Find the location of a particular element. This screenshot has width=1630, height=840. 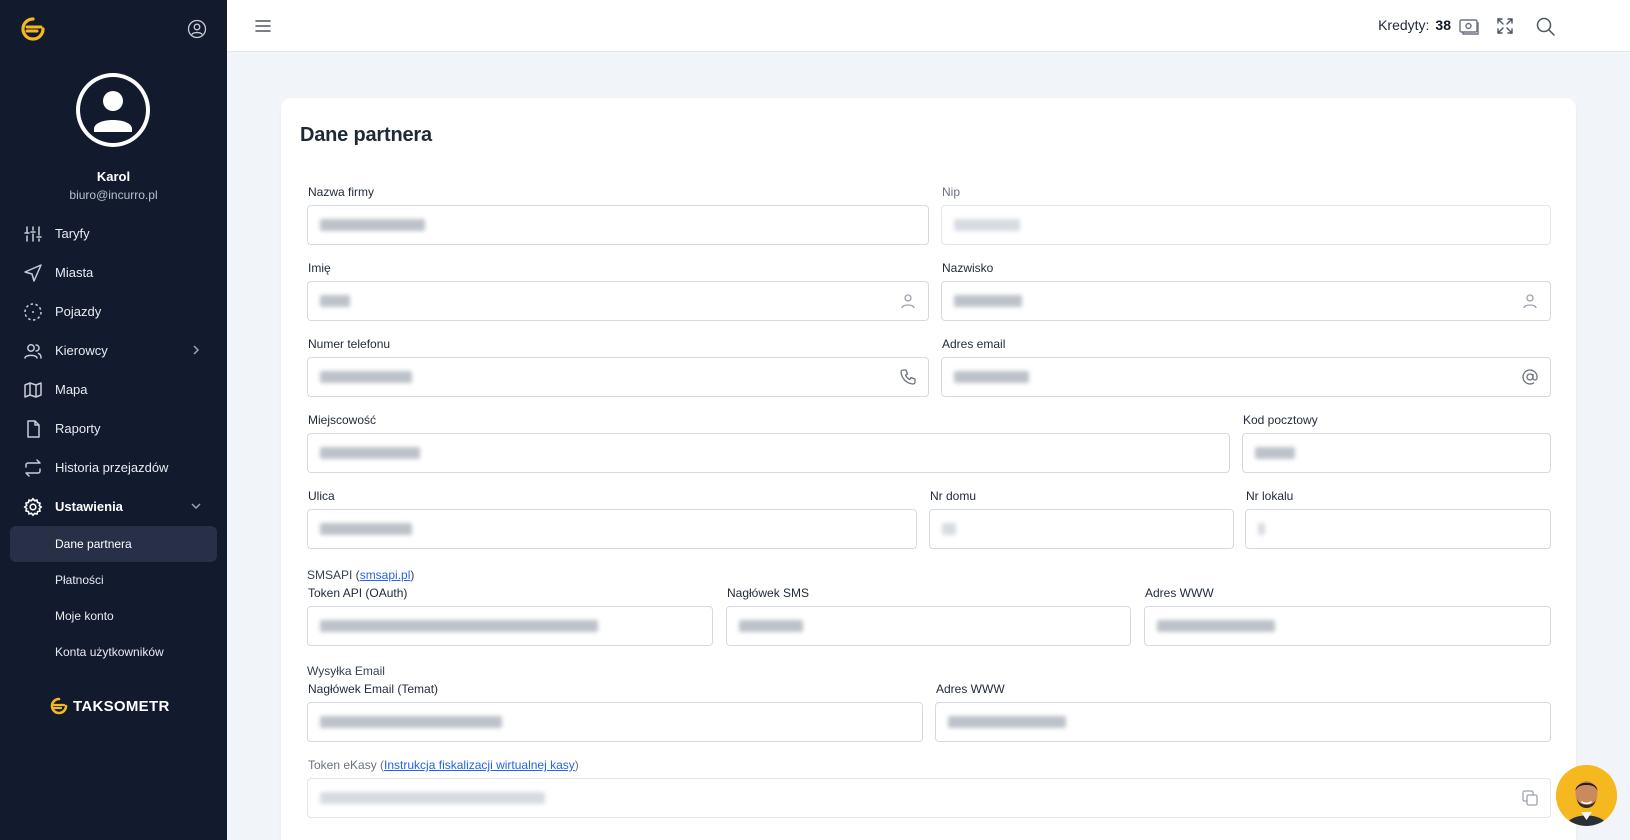

wysylka-email-label: Wysyłka Email is located at coordinates (346, 671).